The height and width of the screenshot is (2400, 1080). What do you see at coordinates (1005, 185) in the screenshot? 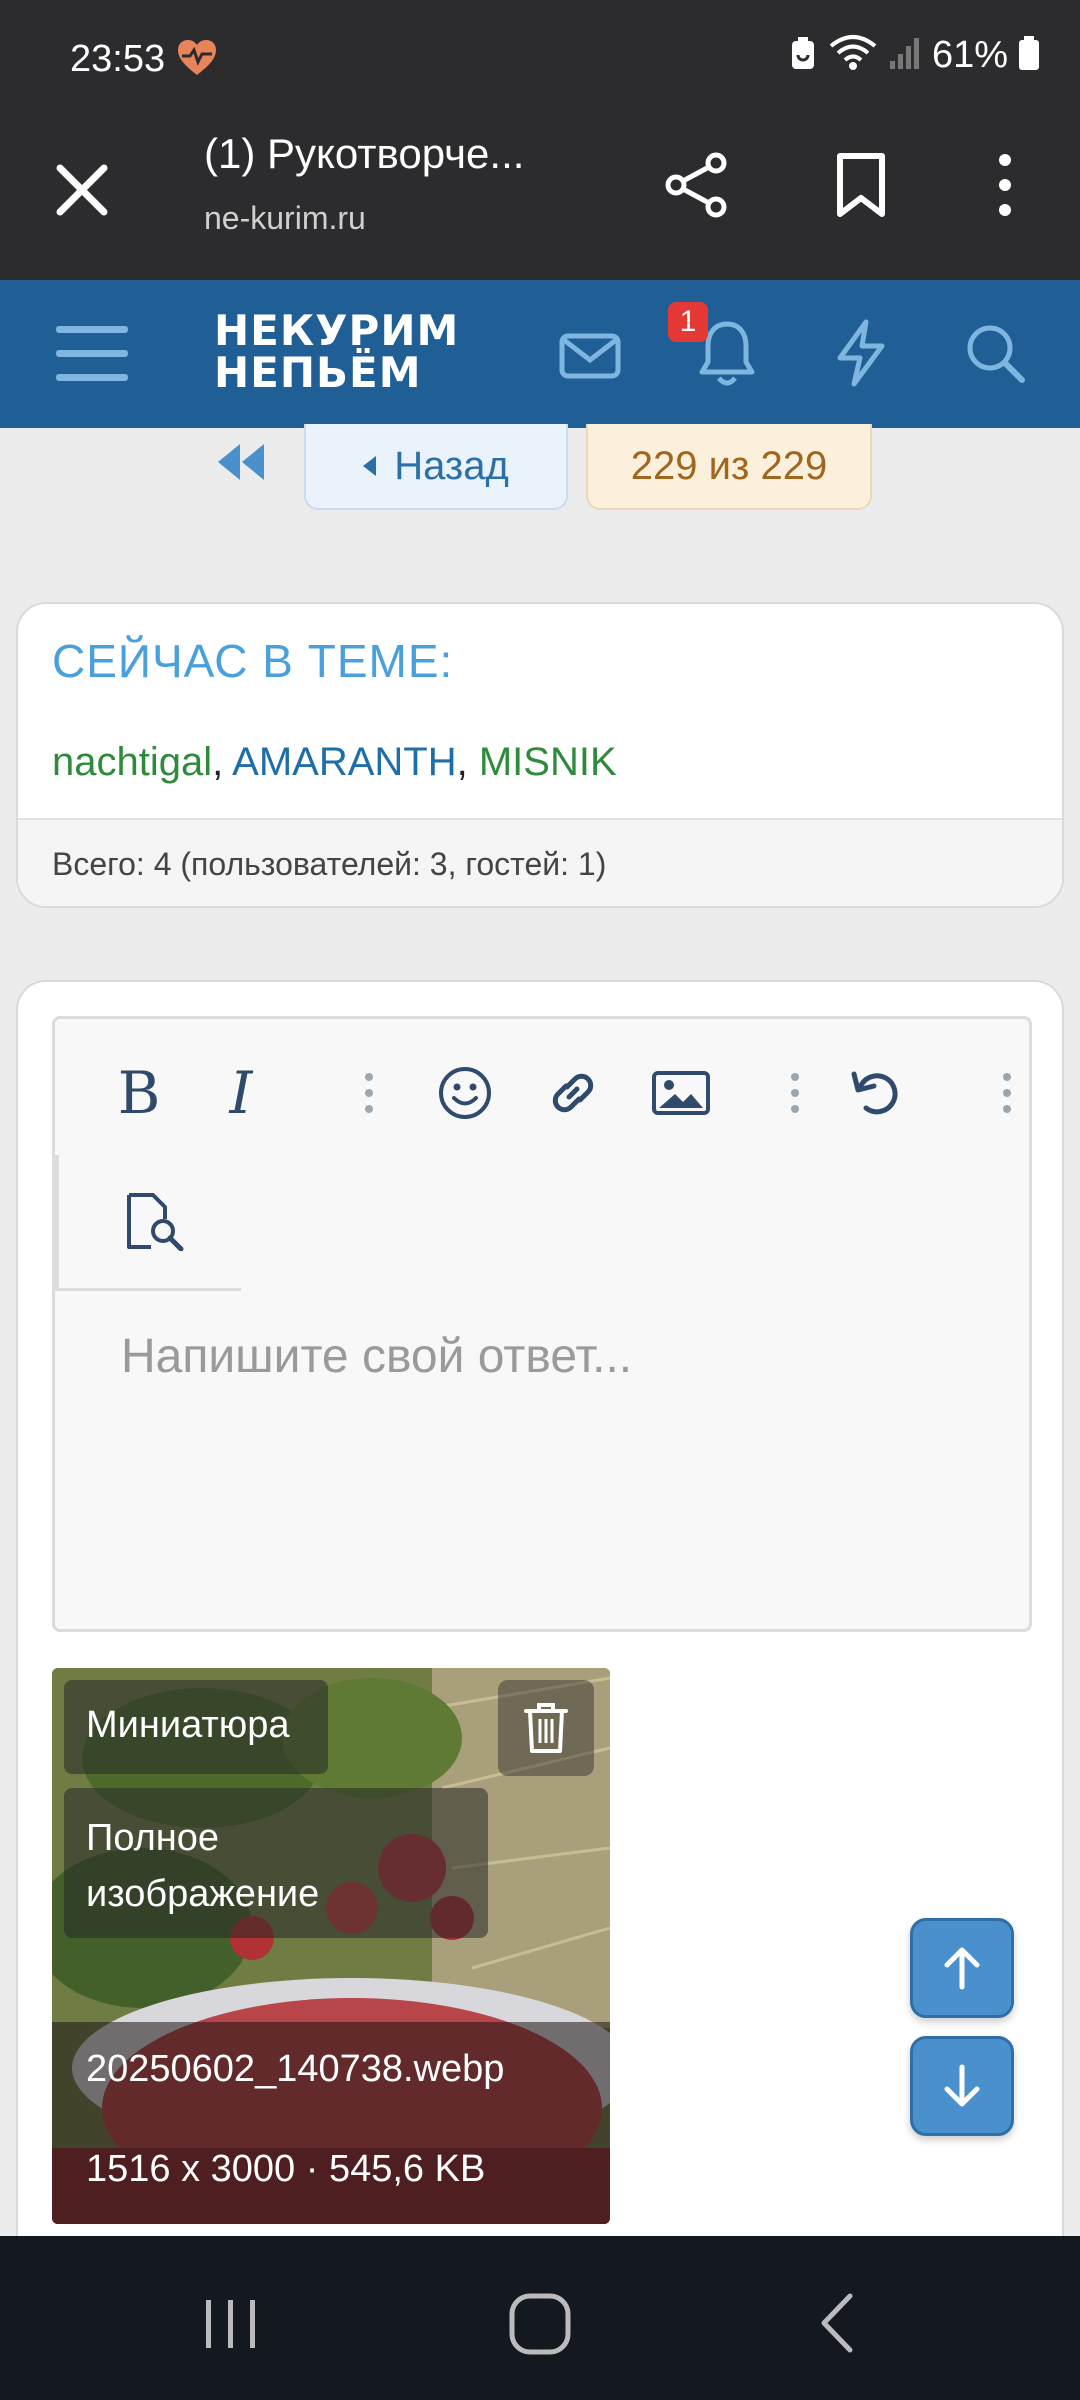
I see `more-vert-icon` at bounding box center [1005, 185].